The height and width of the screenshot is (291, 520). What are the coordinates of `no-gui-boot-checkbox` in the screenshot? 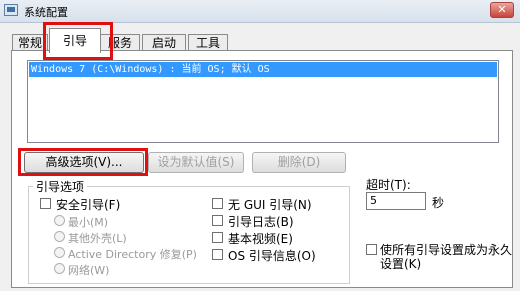 It's located at (217, 203).